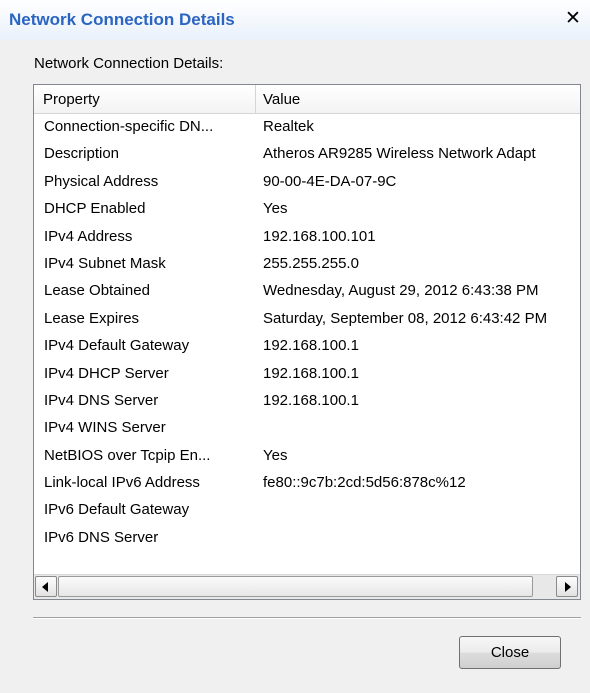 The width and height of the screenshot is (590, 693). What do you see at coordinates (401, 291) in the screenshot?
I see `value-cell: Wednesday, August 29, 2012 6:43:38 PM` at bounding box center [401, 291].